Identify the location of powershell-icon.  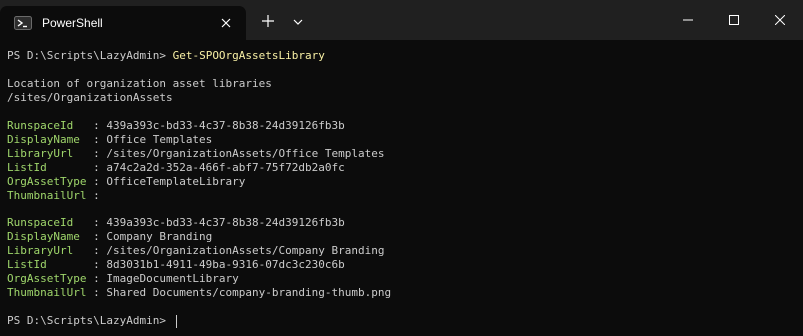
(23, 23).